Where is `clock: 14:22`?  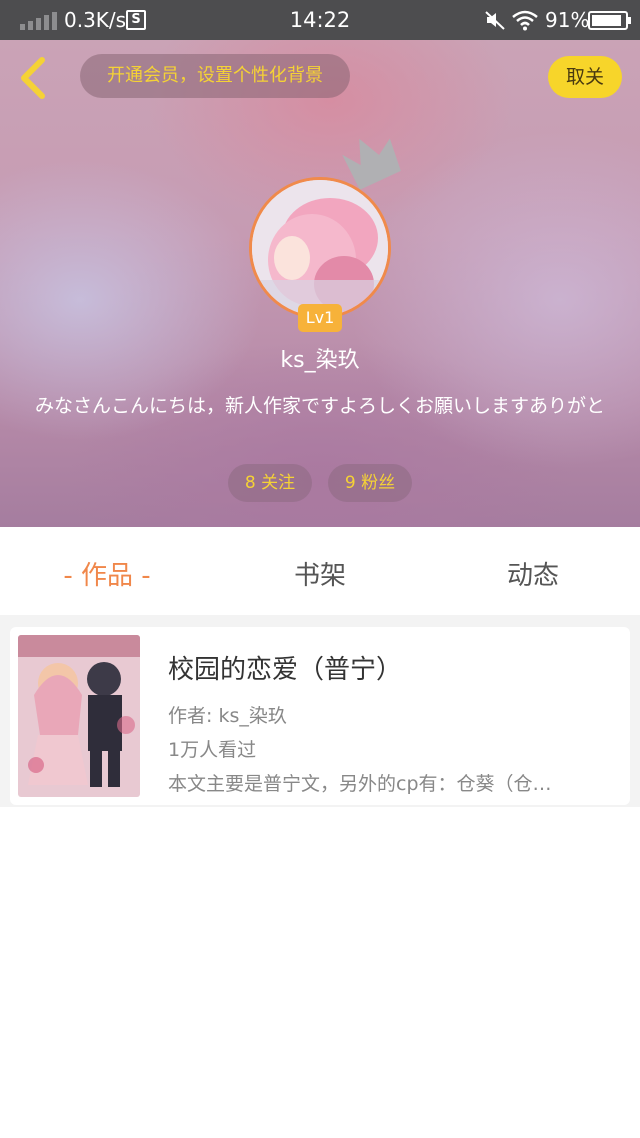 clock: 14:22 is located at coordinates (320, 20).